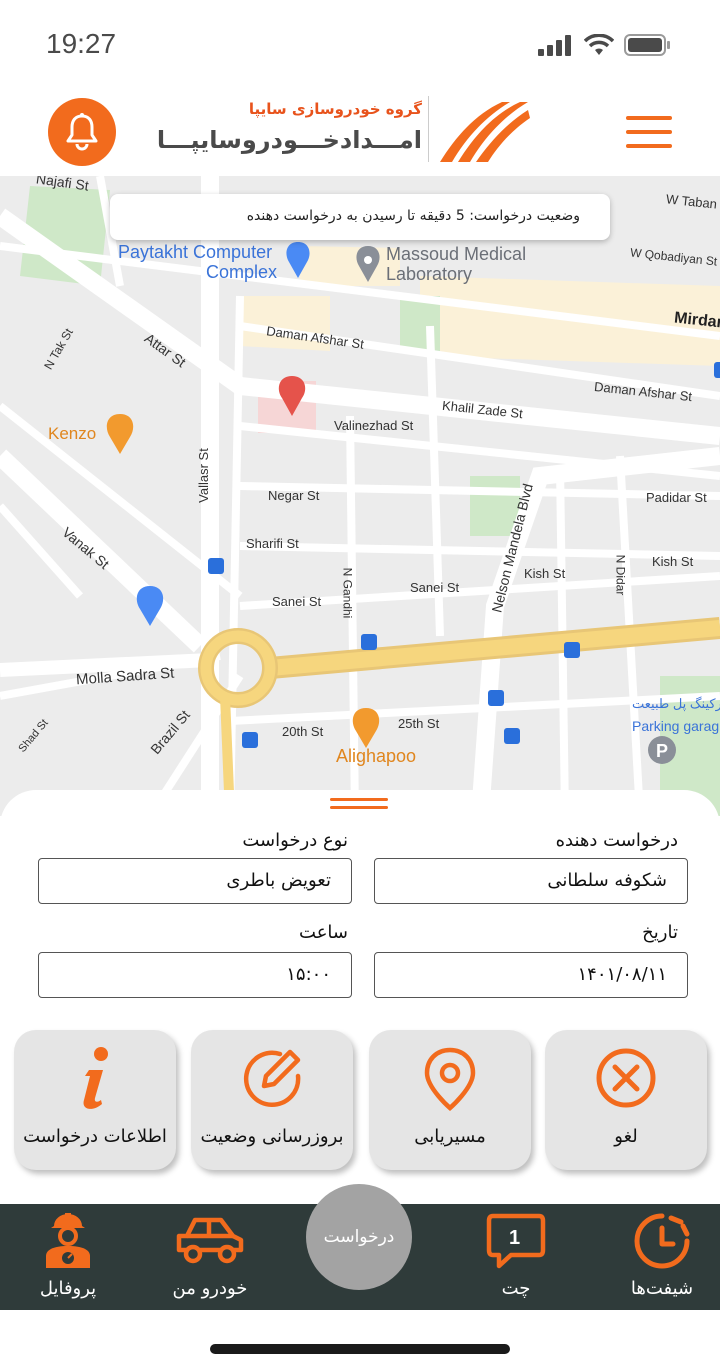 This screenshot has height=1366, width=720. What do you see at coordinates (626, 1078) in the screenshot?
I see `cancel-icon` at bounding box center [626, 1078].